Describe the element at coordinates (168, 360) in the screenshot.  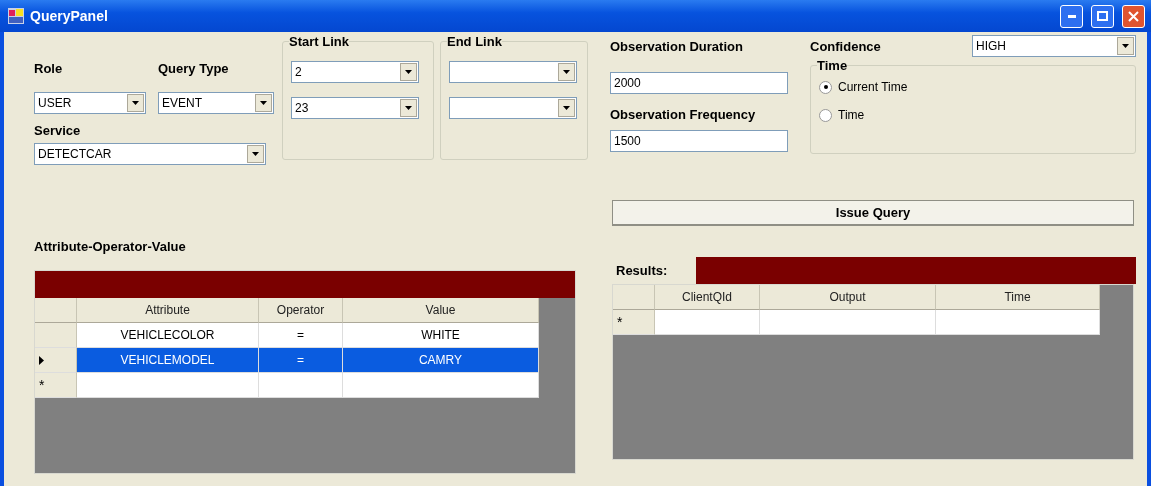
I see `table-cell: VEHICLEMODEL` at that location.